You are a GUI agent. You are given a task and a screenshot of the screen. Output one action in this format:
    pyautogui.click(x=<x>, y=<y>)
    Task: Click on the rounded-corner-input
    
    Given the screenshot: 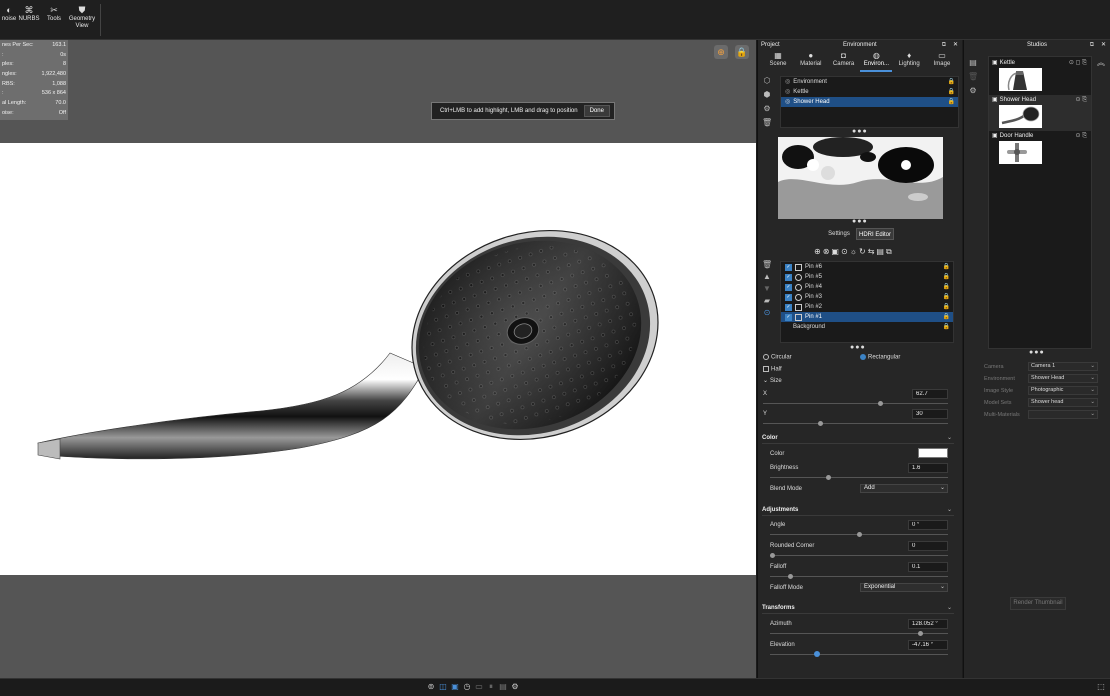 What is the action you would take?
    pyautogui.click(x=928, y=546)
    